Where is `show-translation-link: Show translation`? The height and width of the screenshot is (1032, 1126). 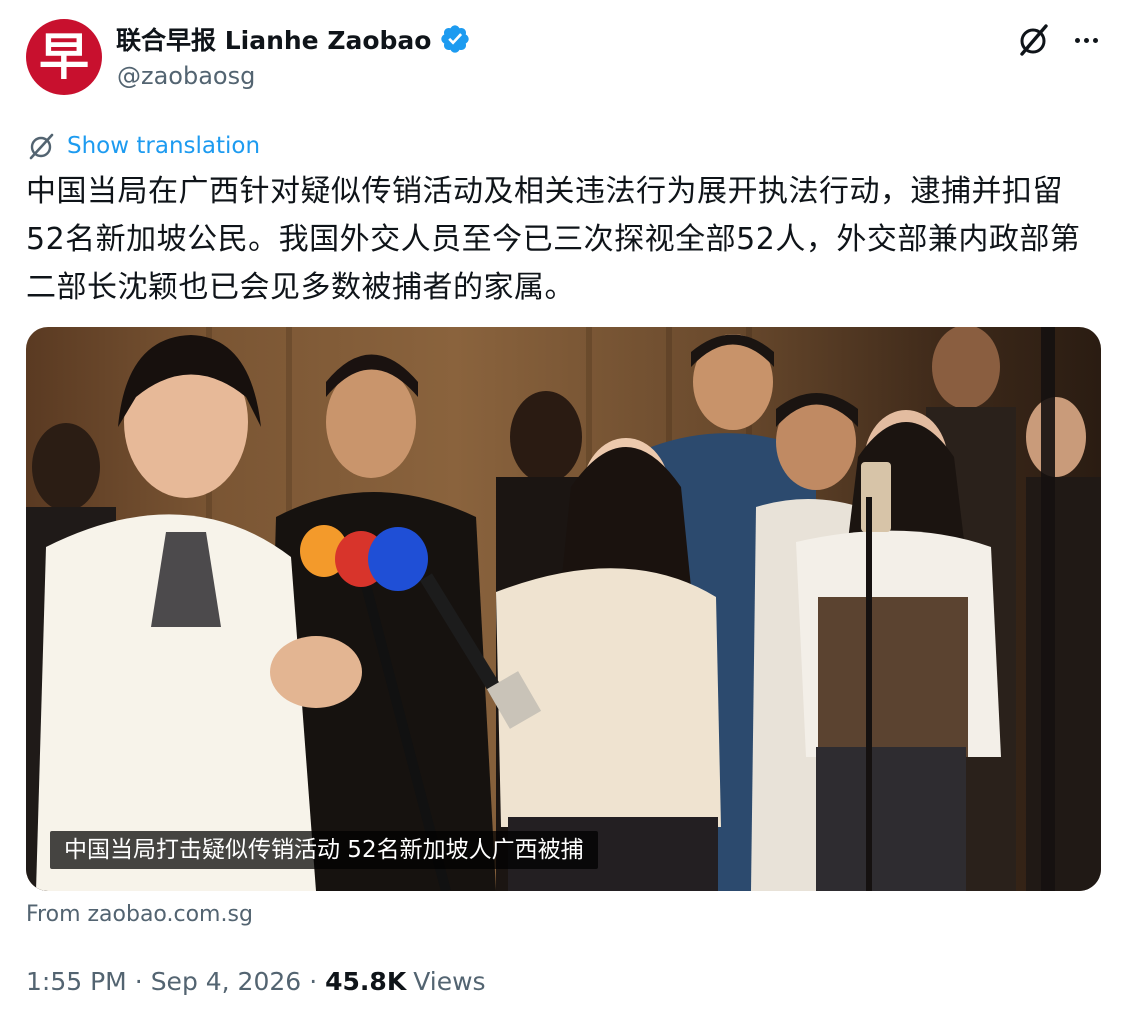 show-translation-link: Show translation is located at coordinates (163, 146).